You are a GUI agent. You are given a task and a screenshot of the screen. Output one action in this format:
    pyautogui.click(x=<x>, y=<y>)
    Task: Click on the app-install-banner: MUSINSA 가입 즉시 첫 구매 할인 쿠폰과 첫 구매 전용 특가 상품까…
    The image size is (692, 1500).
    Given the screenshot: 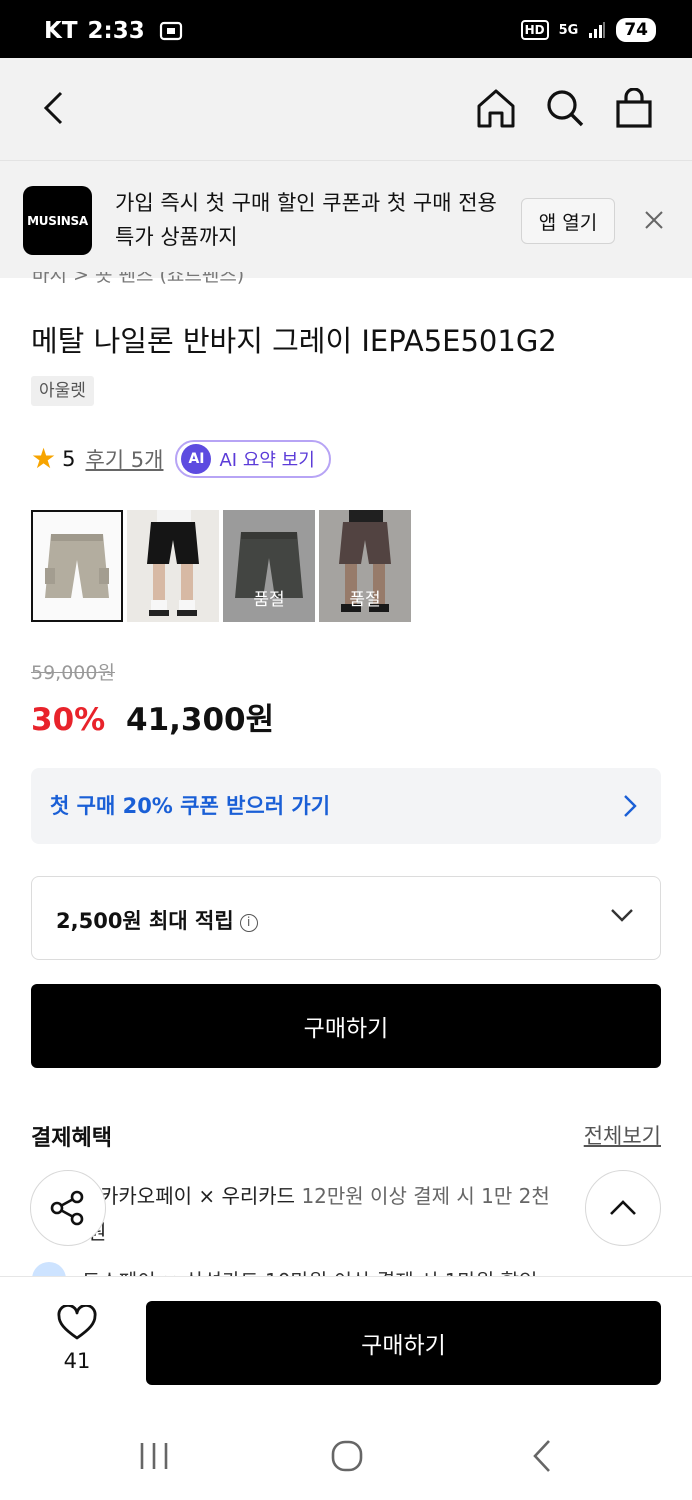 What is the action you would take?
    pyautogui.click(x=346, y=219)
    